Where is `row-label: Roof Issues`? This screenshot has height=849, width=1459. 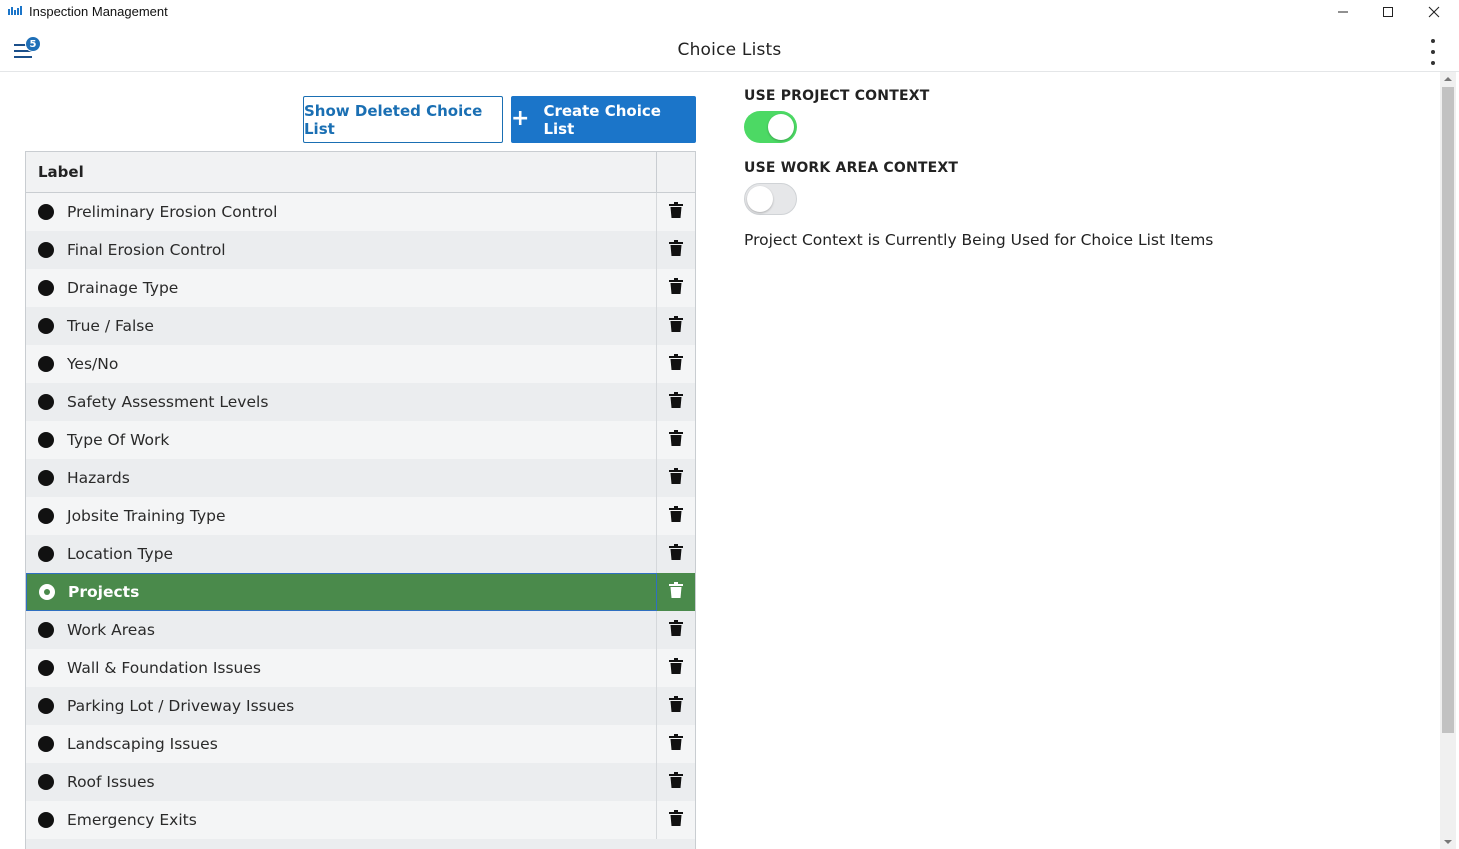 row-label: Roof Issues is located at coordinates (111, 782).